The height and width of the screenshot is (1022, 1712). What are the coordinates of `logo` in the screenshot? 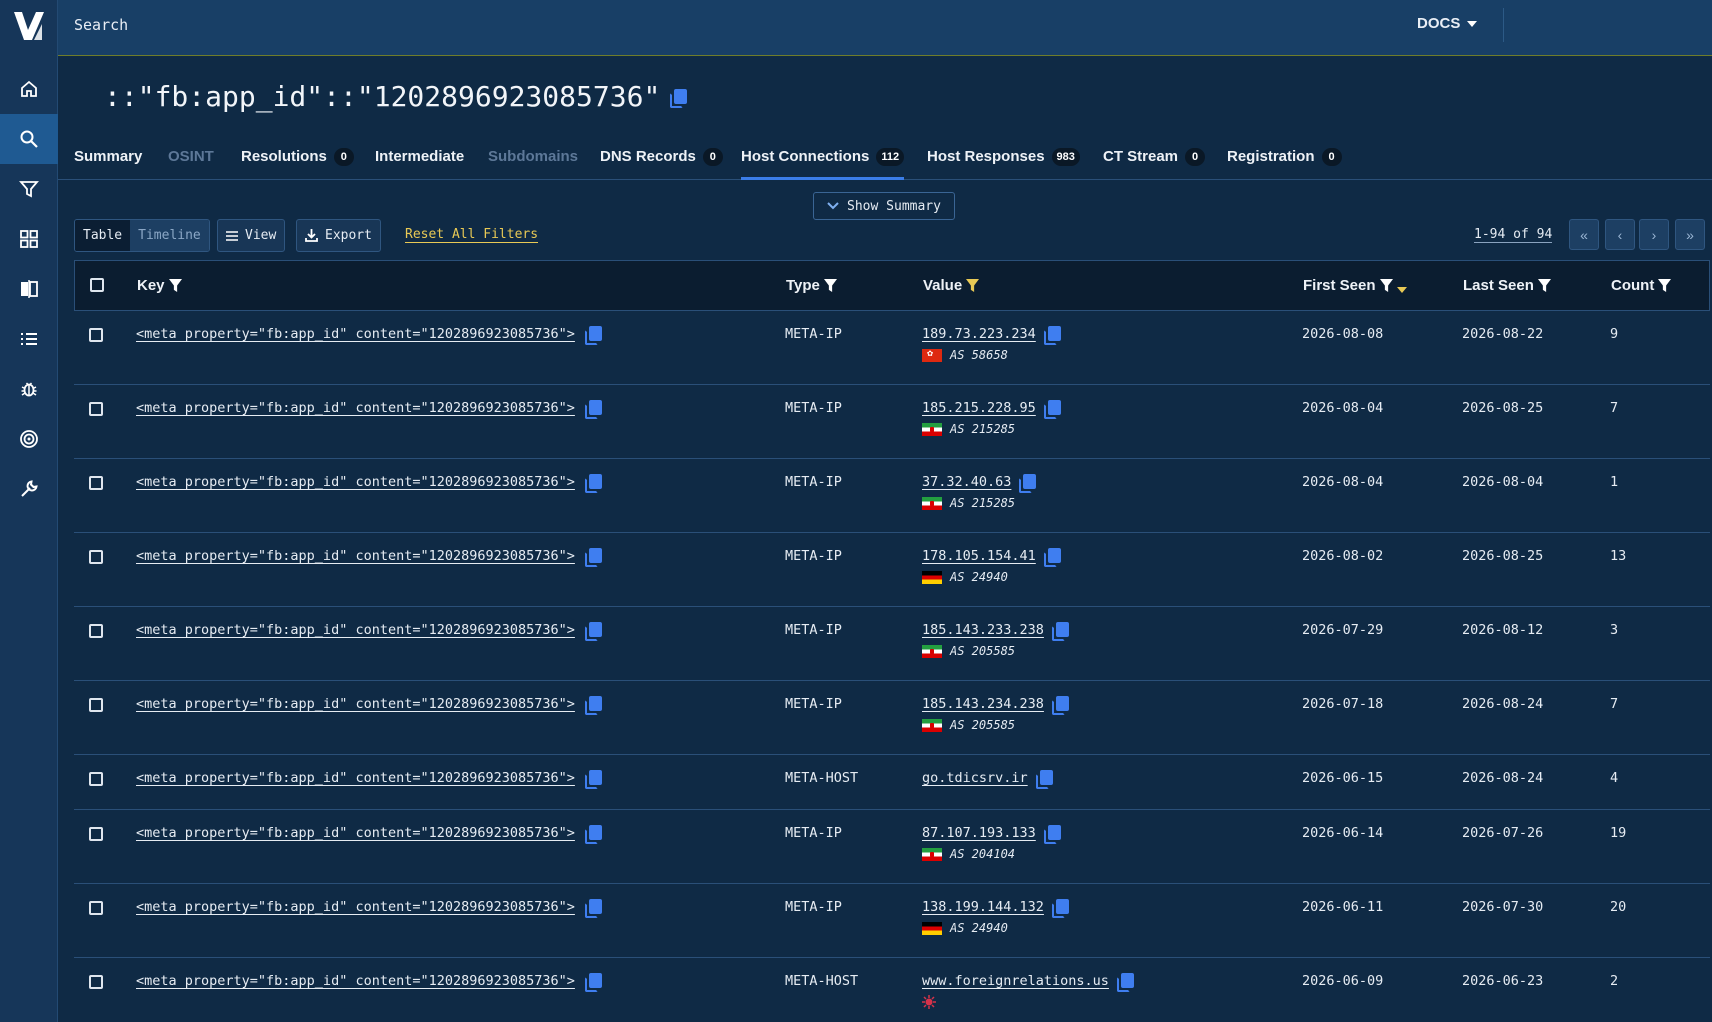 It's located at (29, 26).